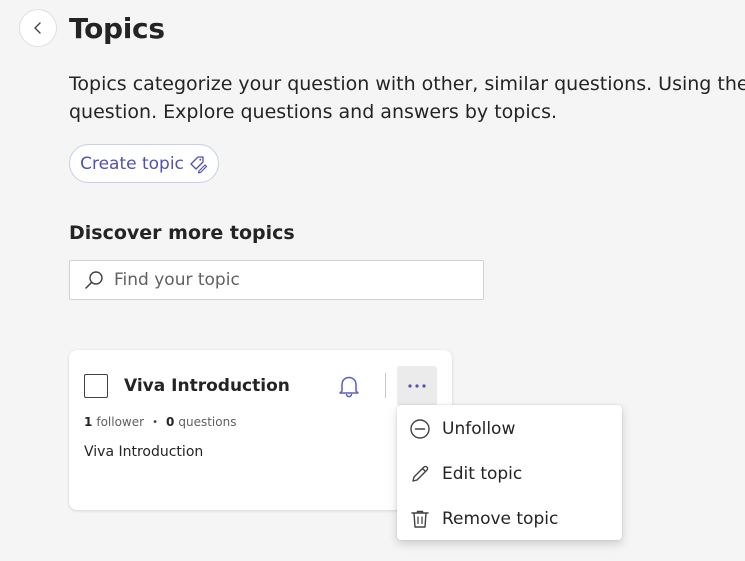 The width and height of the screenshot is (745, 561). I want to click on pencil-icon, so click(420, 474).